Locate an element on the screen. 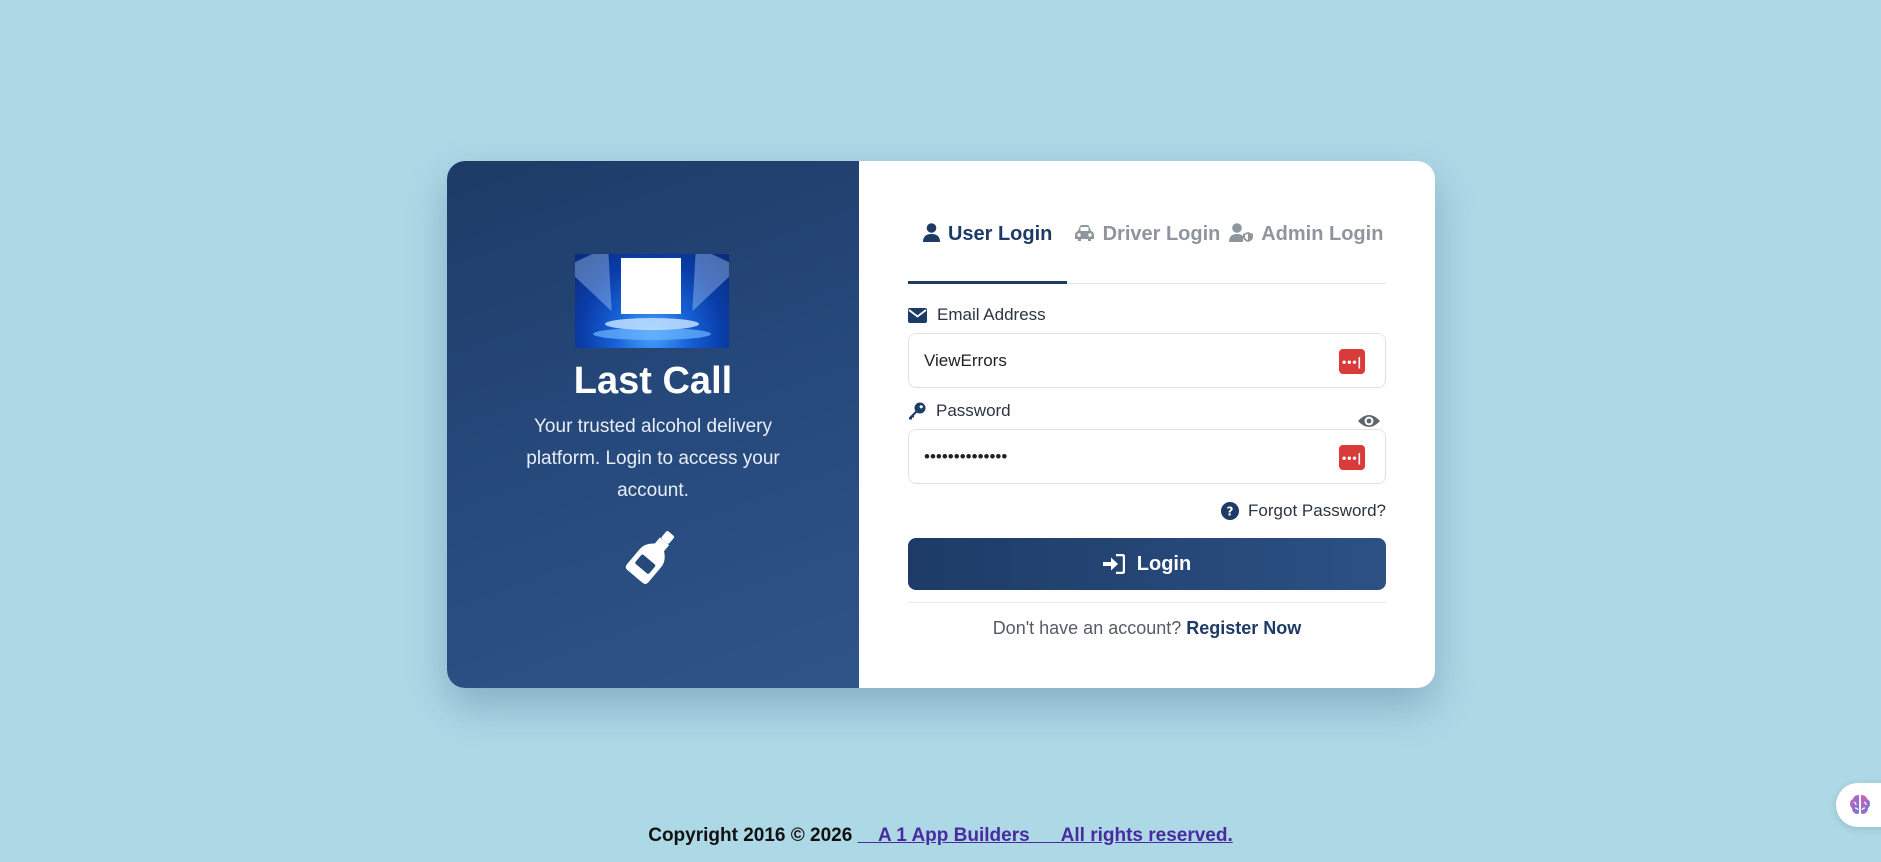 This screenshot has width=1881, height=862. register-now-link: Register Now is located at coordinates (1243, 628).